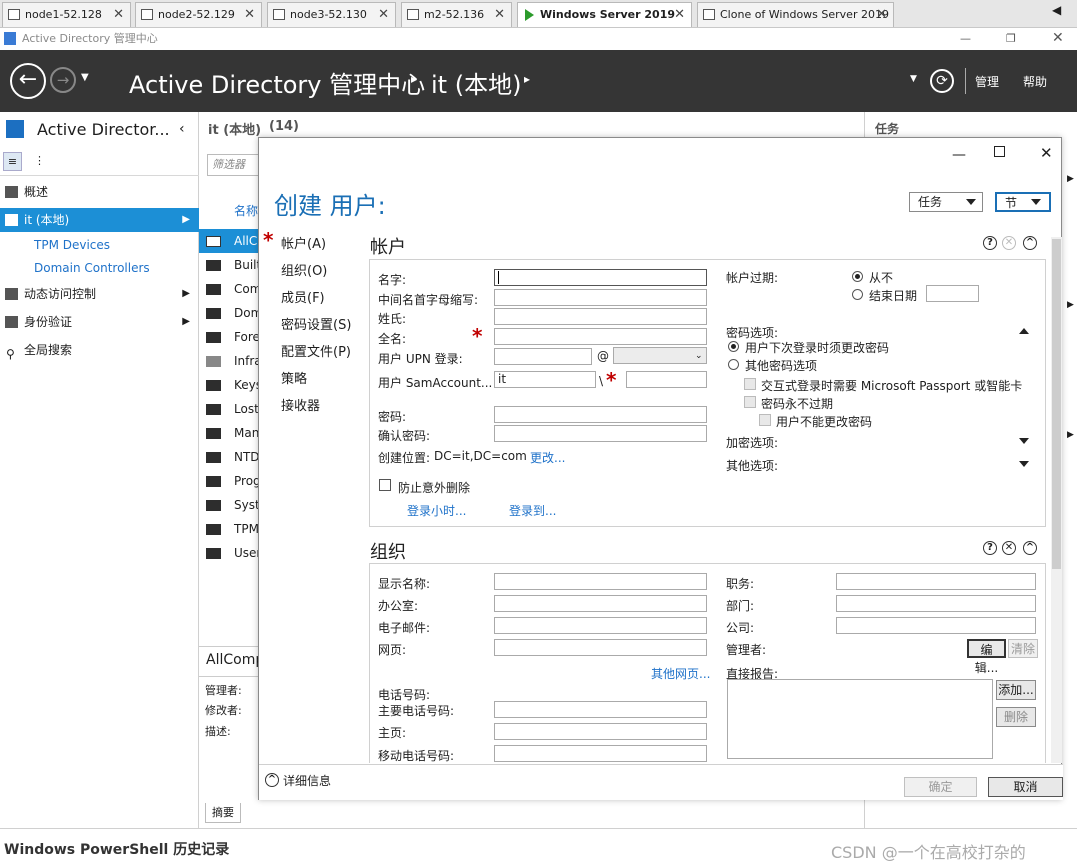 The image size is (1077, 868). What do you see at coordinates (733, 346) in the screenshot?
I see `must-change-radio` at bounding box center [733, 346].